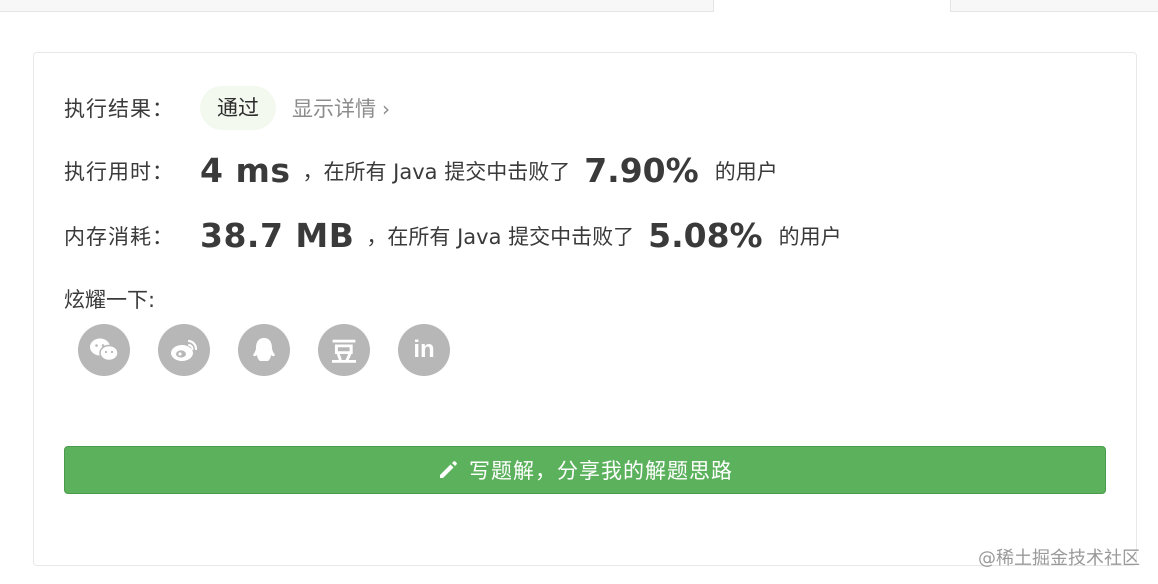  What do you see at coordinates (386, 109) in the screenshot?
I see `chevron-right-icon: ›` at bounding box center [386, 109].